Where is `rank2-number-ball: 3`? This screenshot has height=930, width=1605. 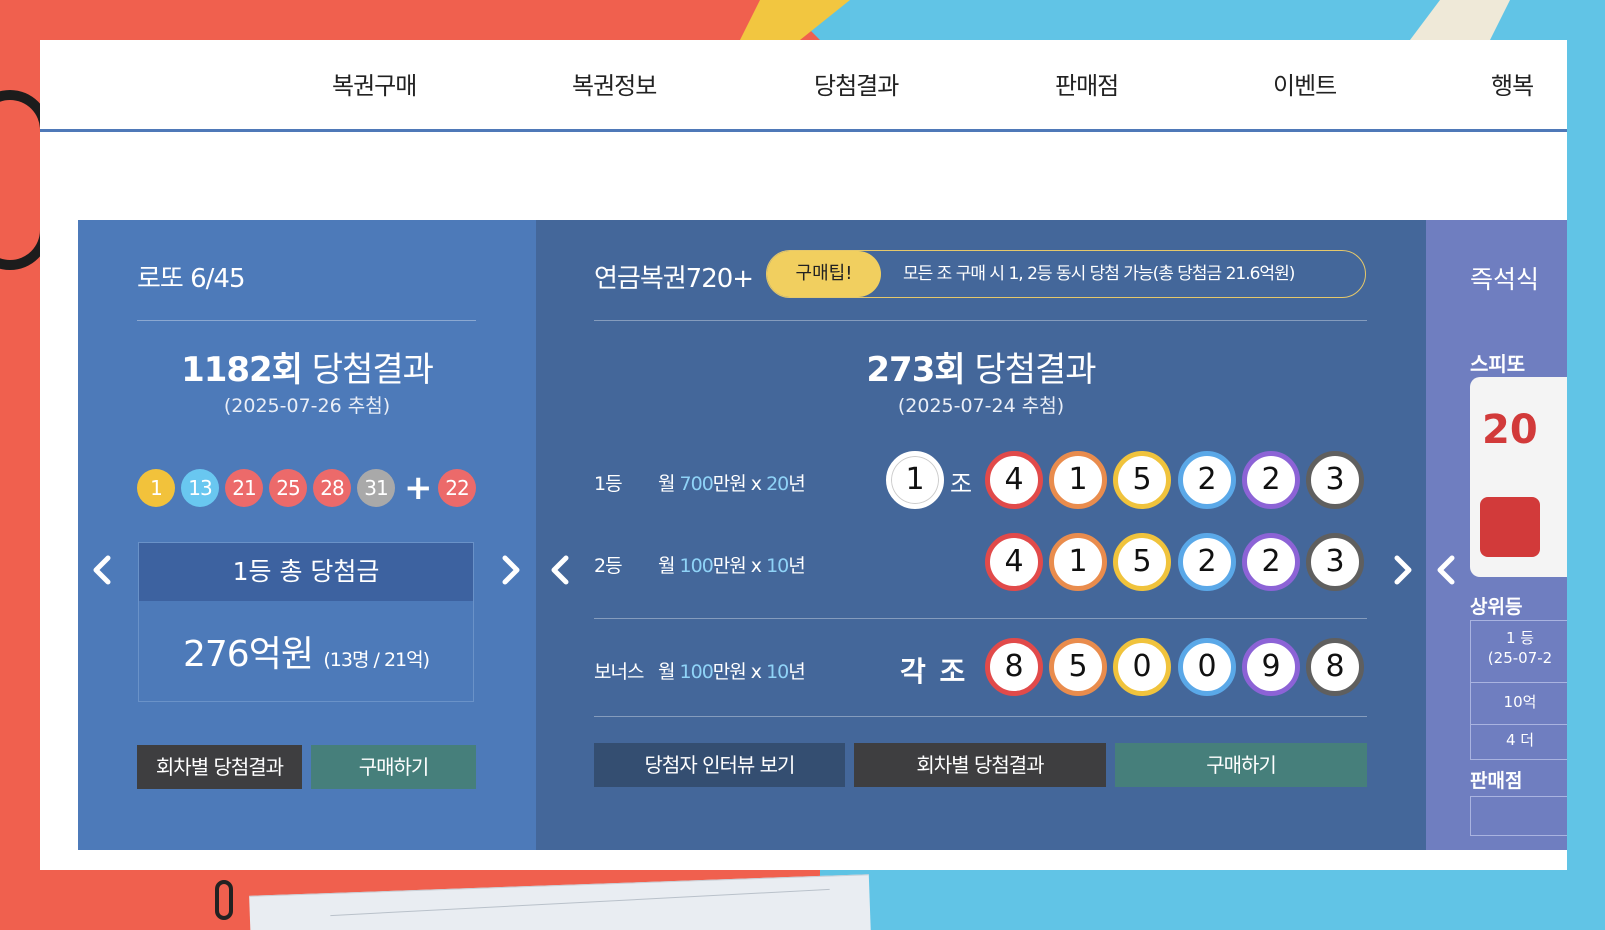 rank2-number-ball: 3 is located at coordinates (1335, 562).